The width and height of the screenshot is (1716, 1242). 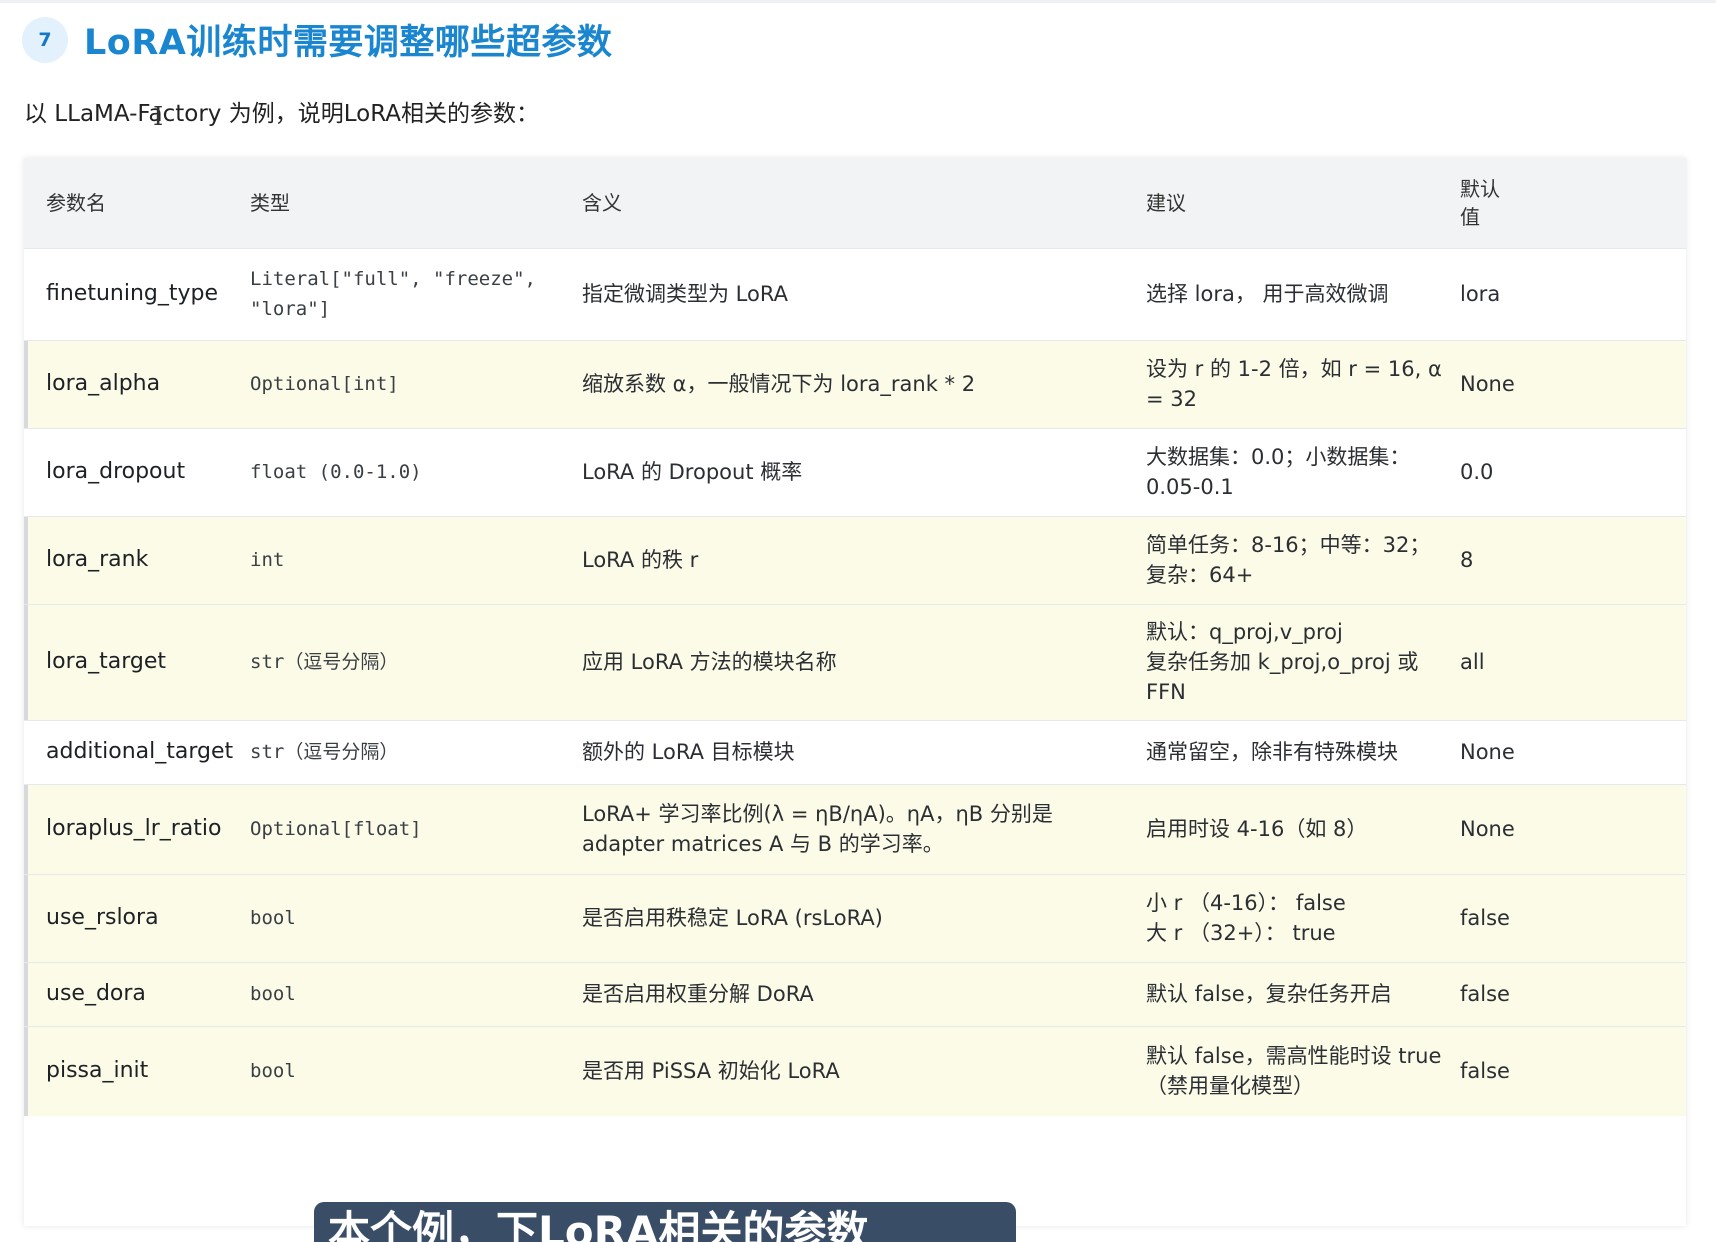 What do you see at coordinates (665, 1222) in the screenshot?
I see `video-caption-overlay: 本个例，下LoRA相关的参数` at bounding box center [665, 1222].